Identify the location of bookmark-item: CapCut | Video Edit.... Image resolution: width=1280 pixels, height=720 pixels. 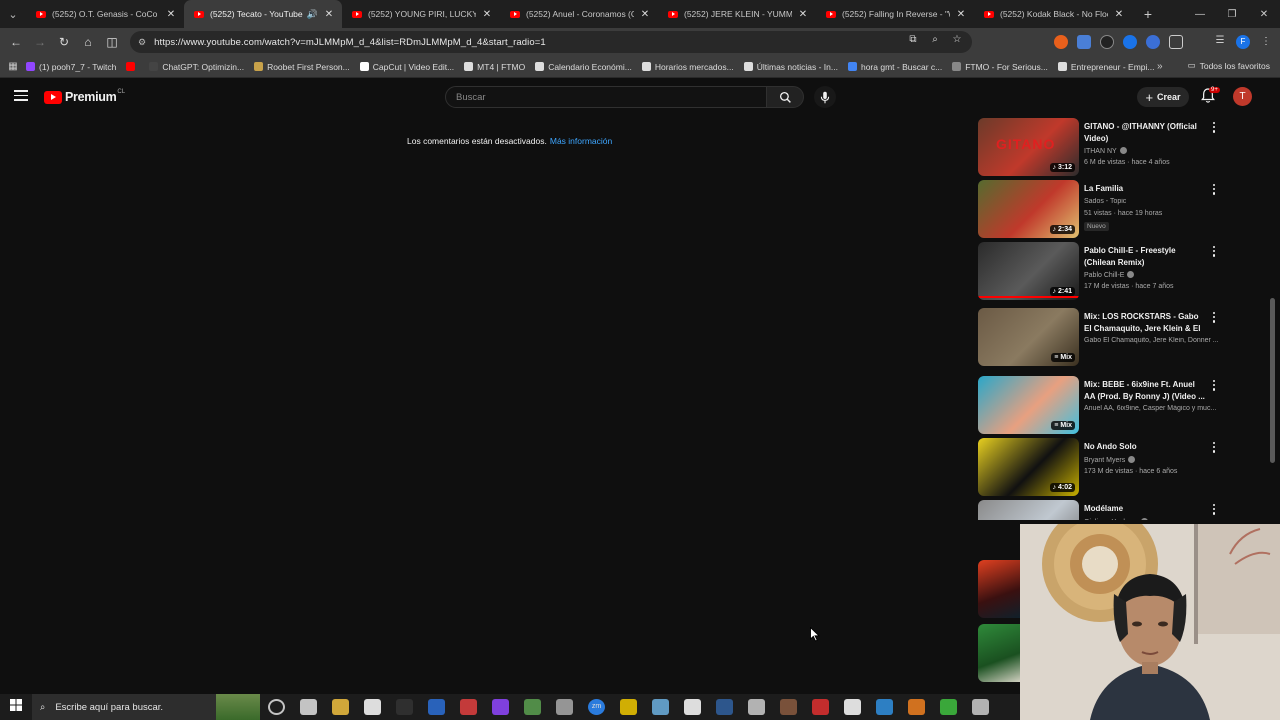
(406, 67).